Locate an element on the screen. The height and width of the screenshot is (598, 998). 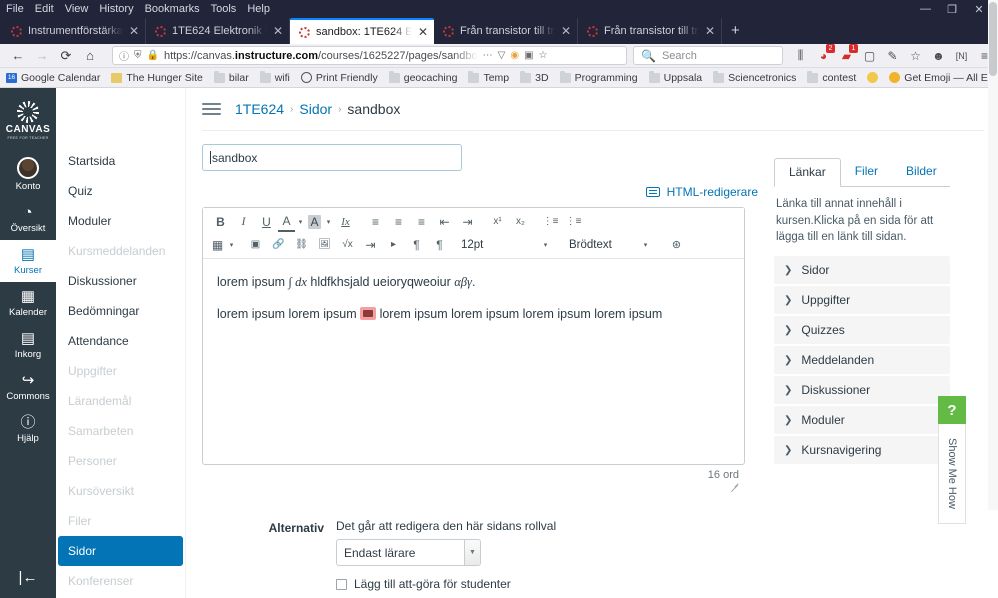
coursenav-item-kursoversikt: Kursöversikt is located at coordinates (120, 491).